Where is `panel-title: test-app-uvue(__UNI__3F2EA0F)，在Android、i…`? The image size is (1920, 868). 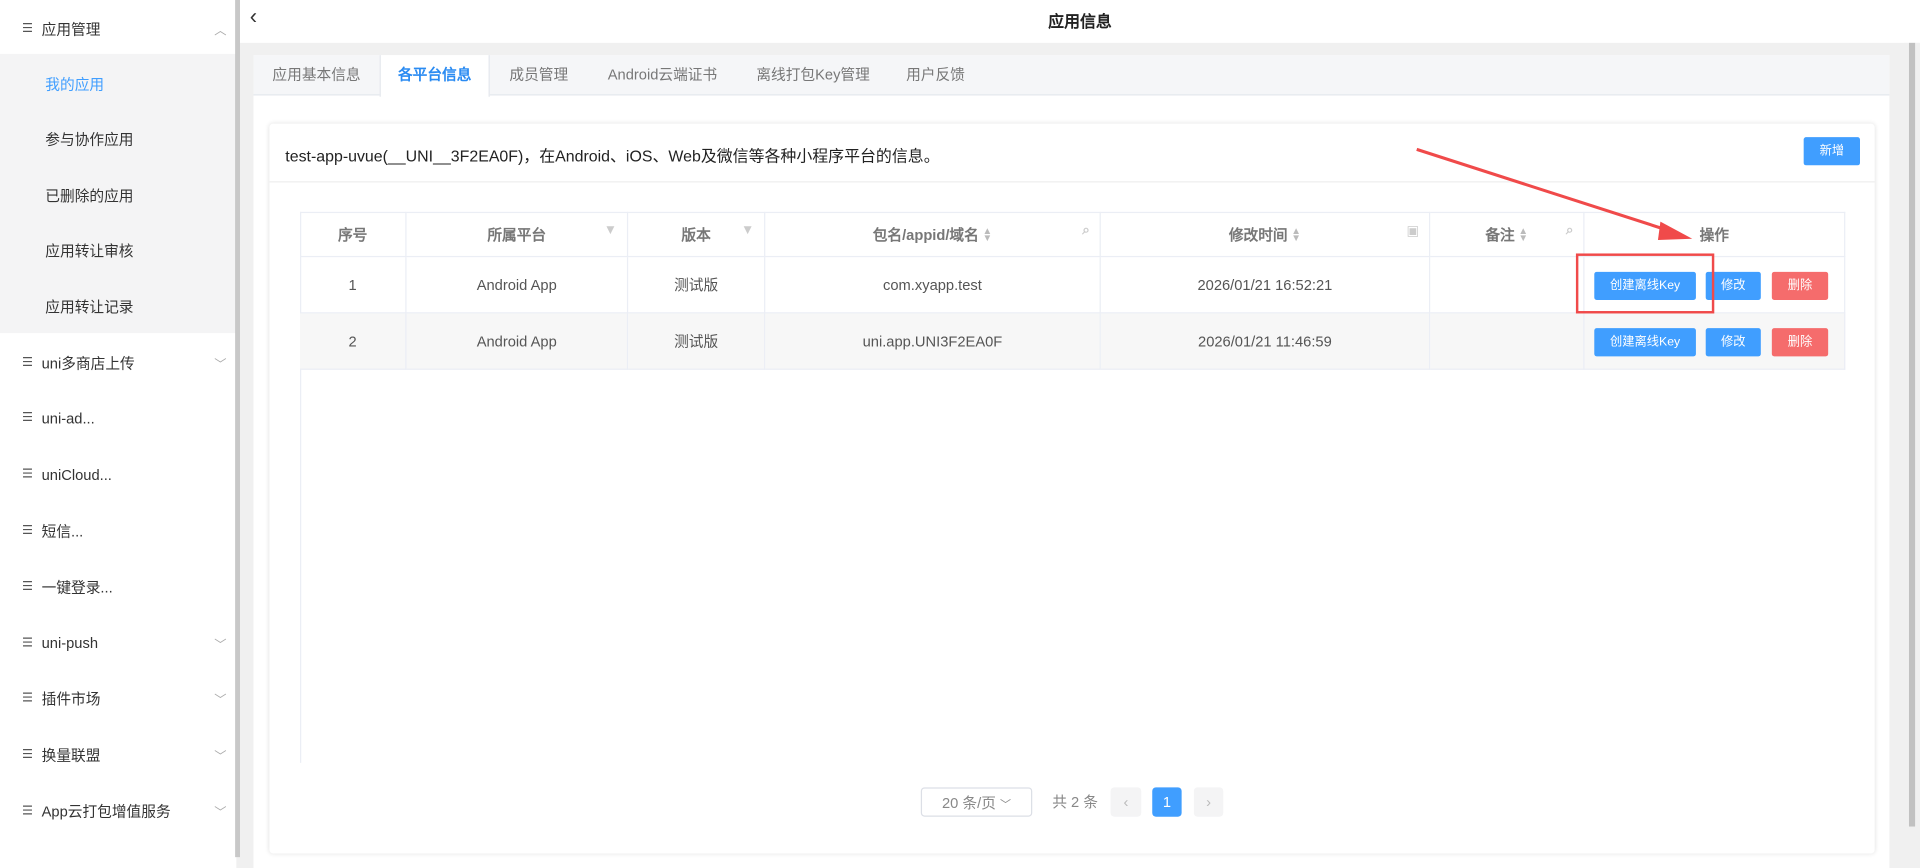 panel-title: test-app-uvue(__UNI__3F2EA0F)，在Android、i… is located at coordinates (612, 156).